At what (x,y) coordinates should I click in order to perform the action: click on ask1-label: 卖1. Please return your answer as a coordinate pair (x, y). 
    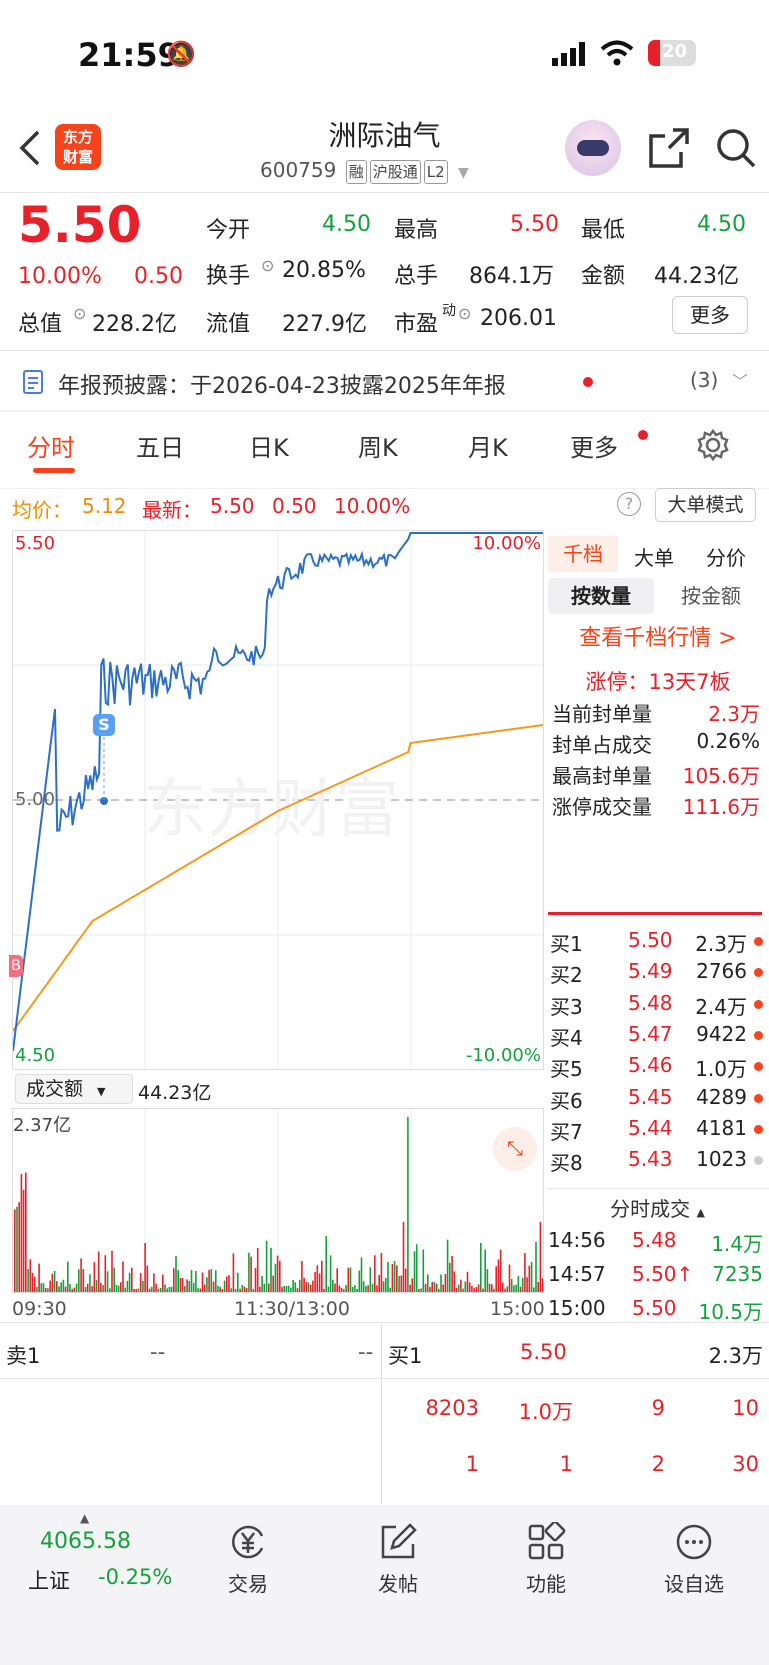
    Looking at the image, I should click on (23, 1356).